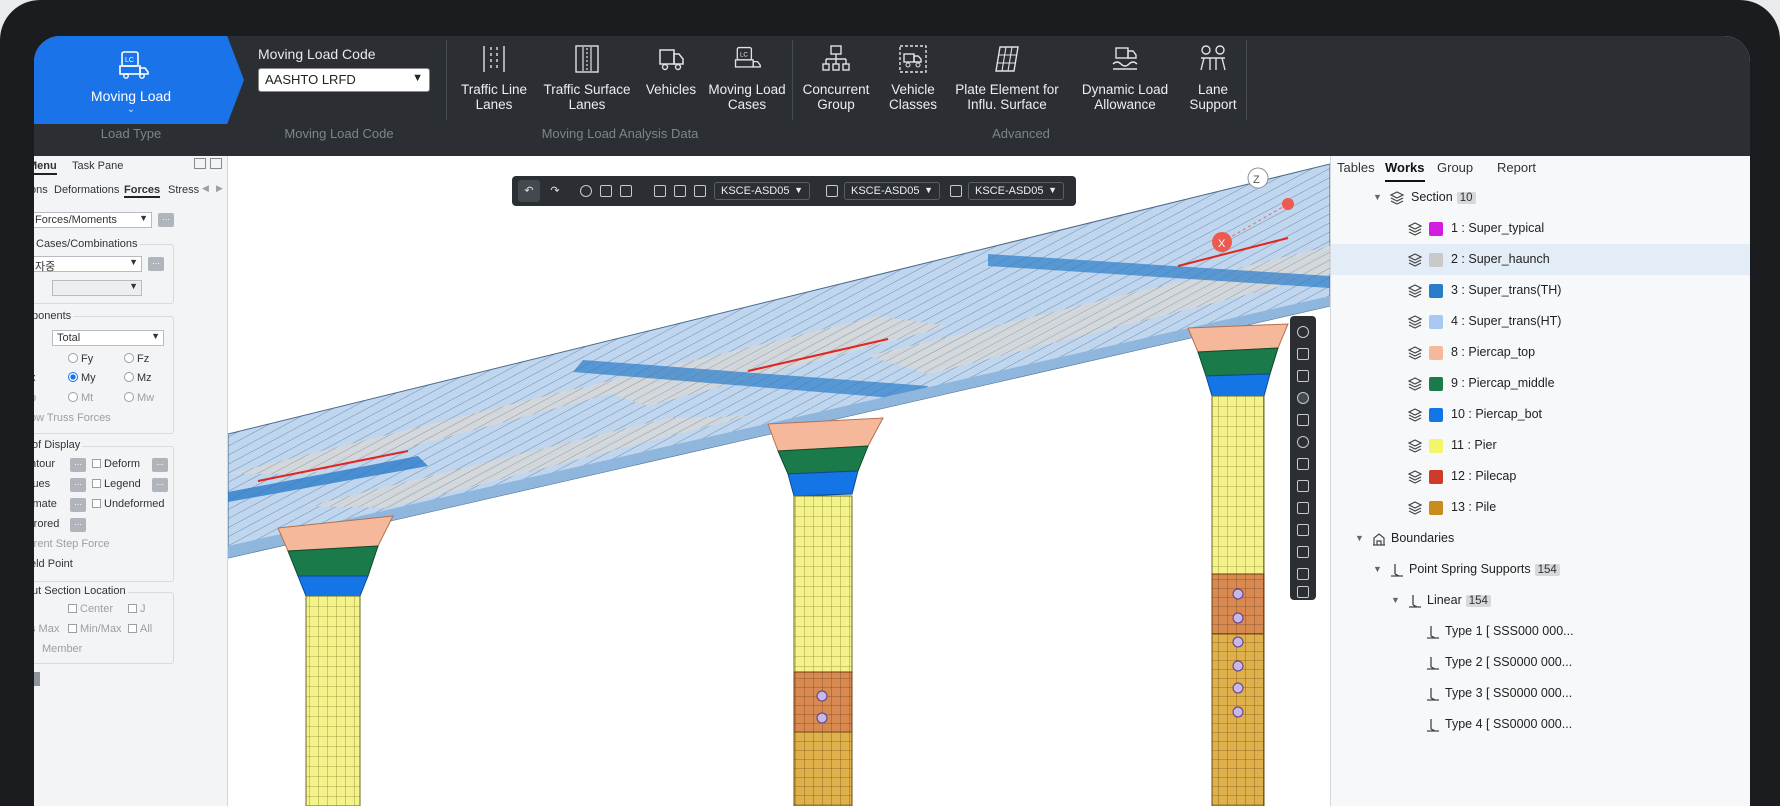 The image size is (1780, 806). What do you see at coordinates (1540, 414) in the screenshot?
I see `section-item: 10 : Piercap_bot` at bounding box center [1540, 414].